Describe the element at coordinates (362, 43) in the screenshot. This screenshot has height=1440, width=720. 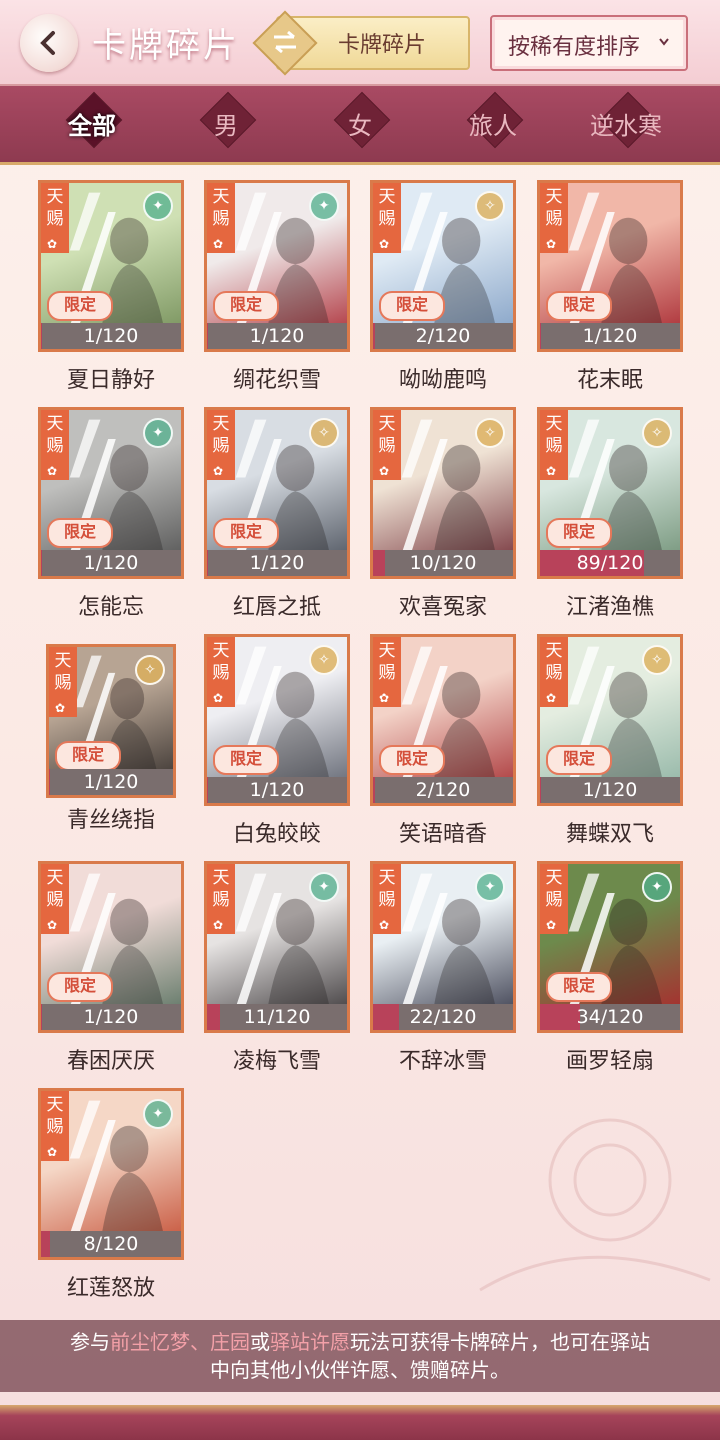
I see `filter-dropdown: 卡牌碎片` at that location.